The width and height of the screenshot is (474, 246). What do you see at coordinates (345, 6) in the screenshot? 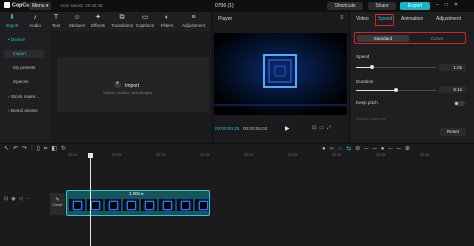
I see `shortcuts-button: Shortcuts` at bounding box center [345, 6].